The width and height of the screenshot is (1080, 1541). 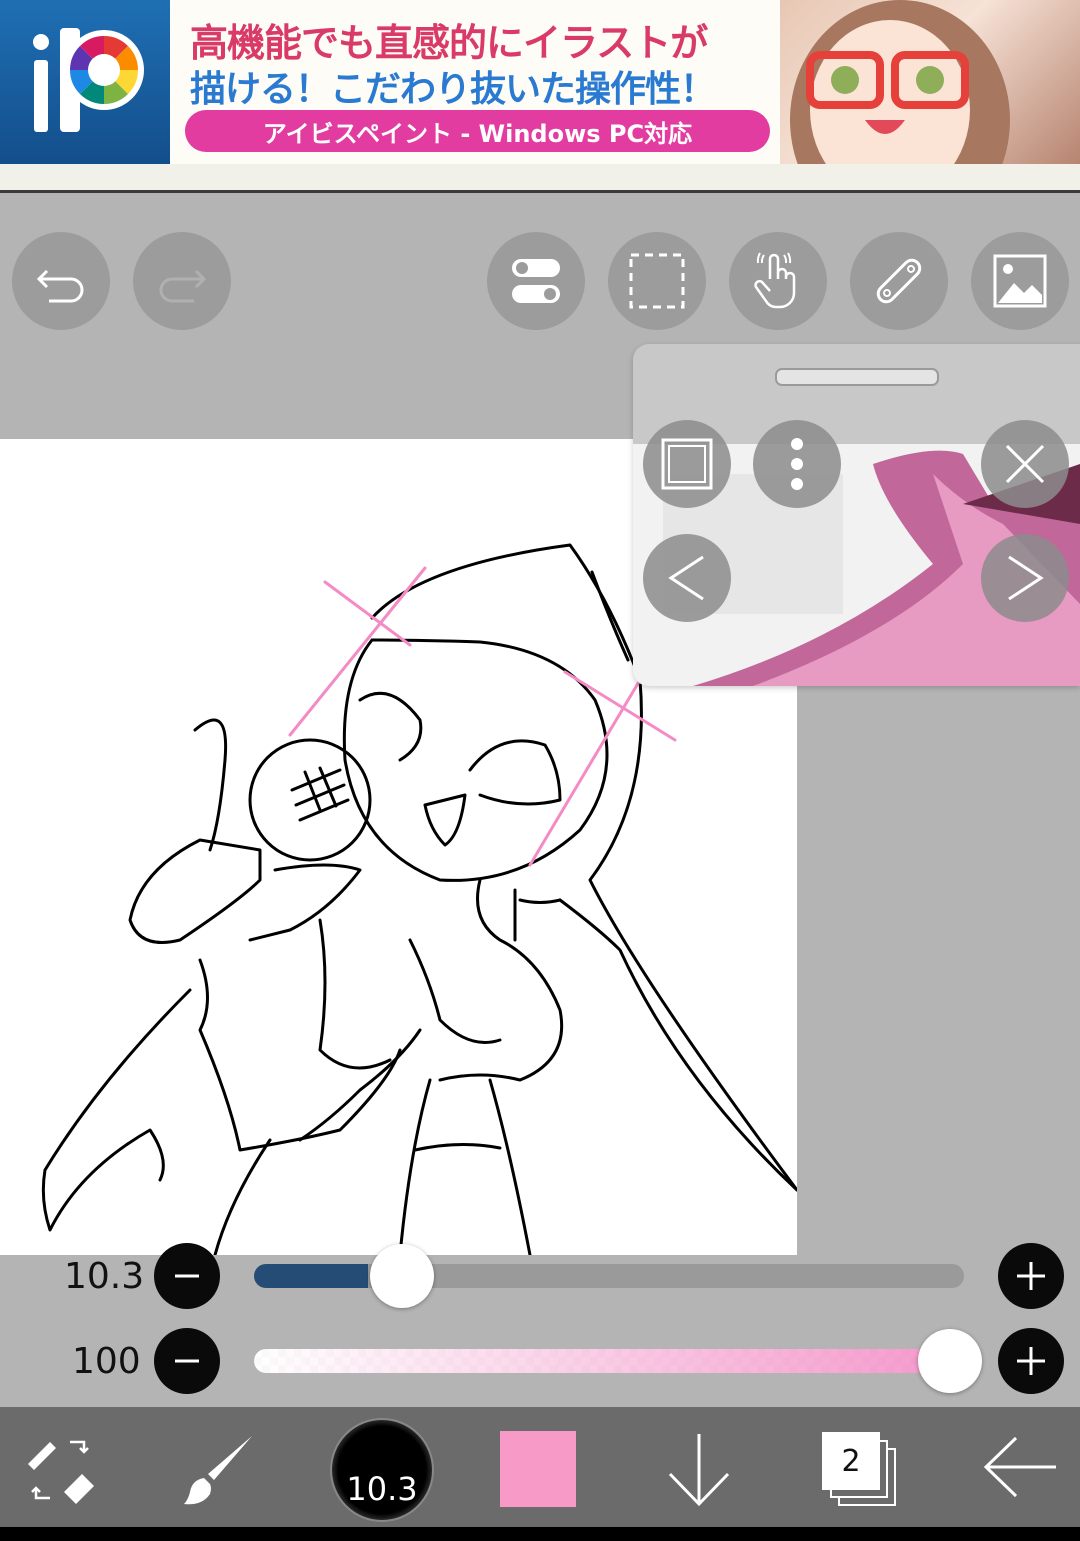 I want to click on selection-button, so click(x=657, y=281).